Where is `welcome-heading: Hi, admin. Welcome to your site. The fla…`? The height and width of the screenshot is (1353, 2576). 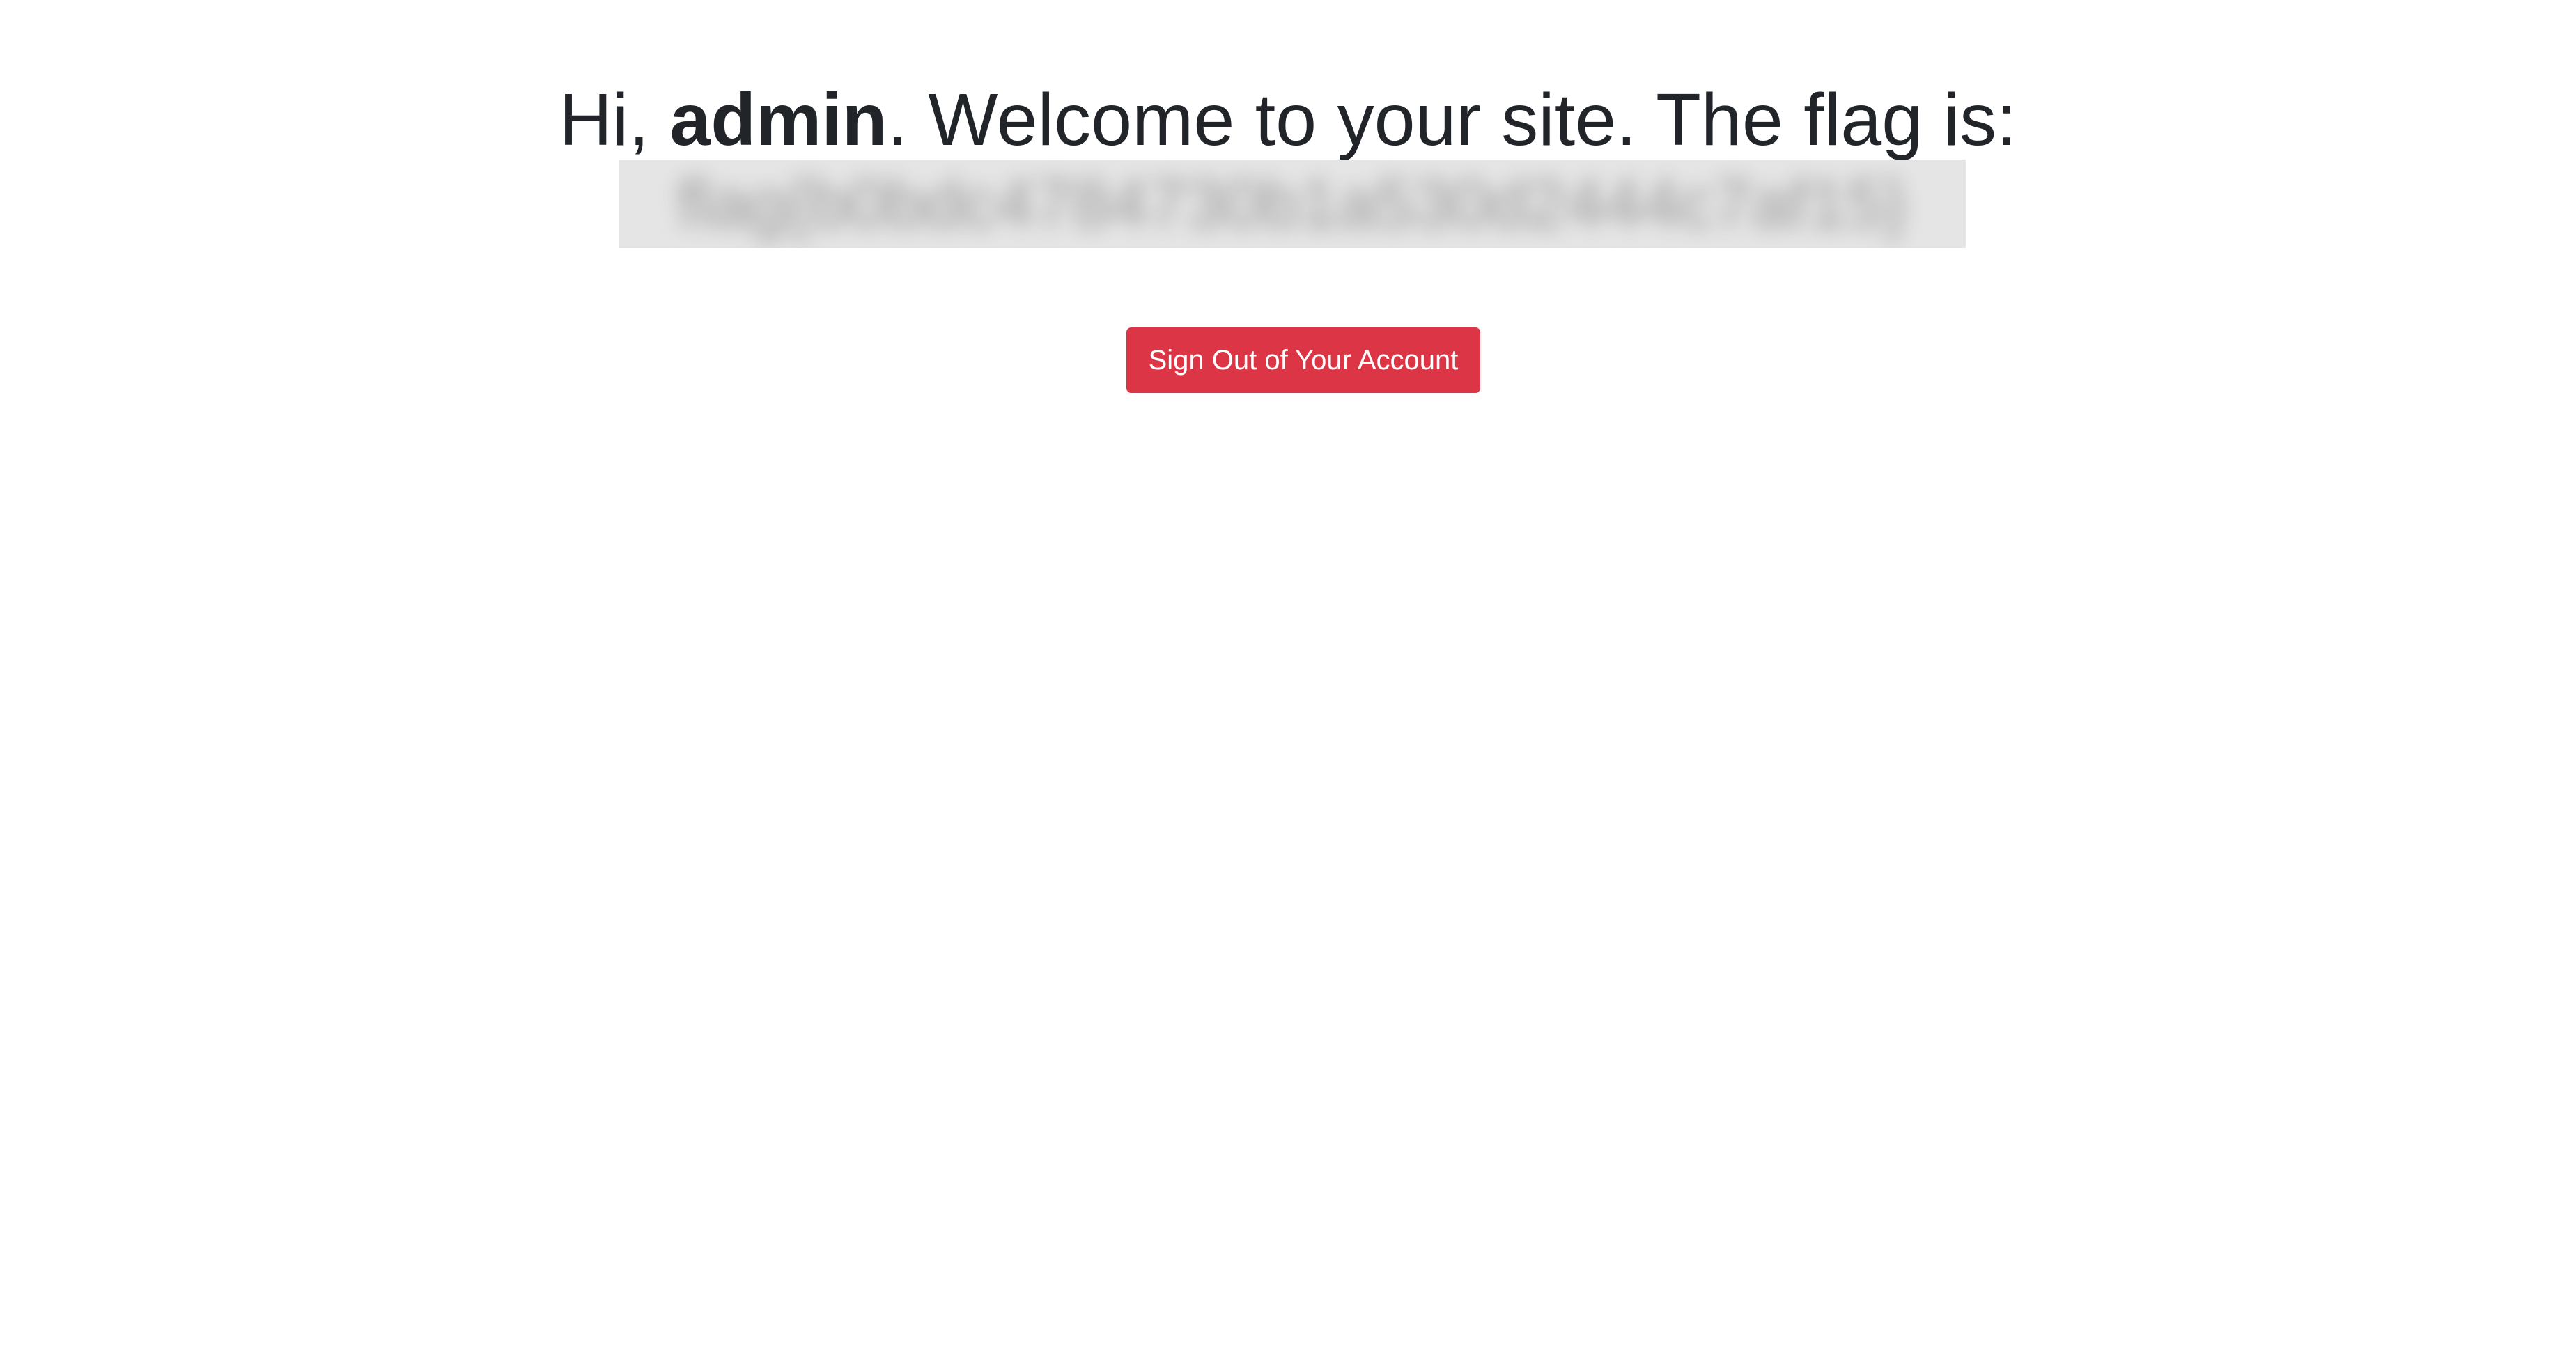
welcome-heading: Hi, admin. Welcome to your site. The fla… is located at coordinates (1288, 120).